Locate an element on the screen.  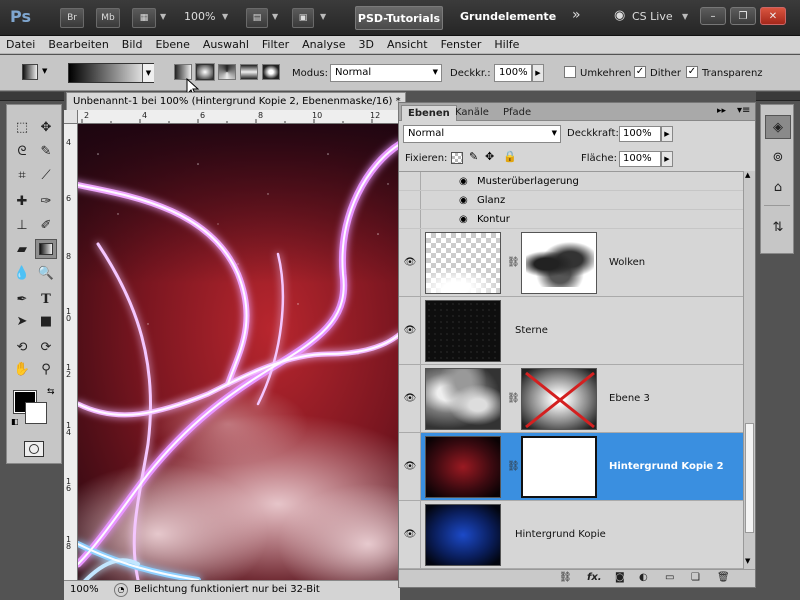
menu-item-auswahl: Auswahl is located at coordinates (226, 44).